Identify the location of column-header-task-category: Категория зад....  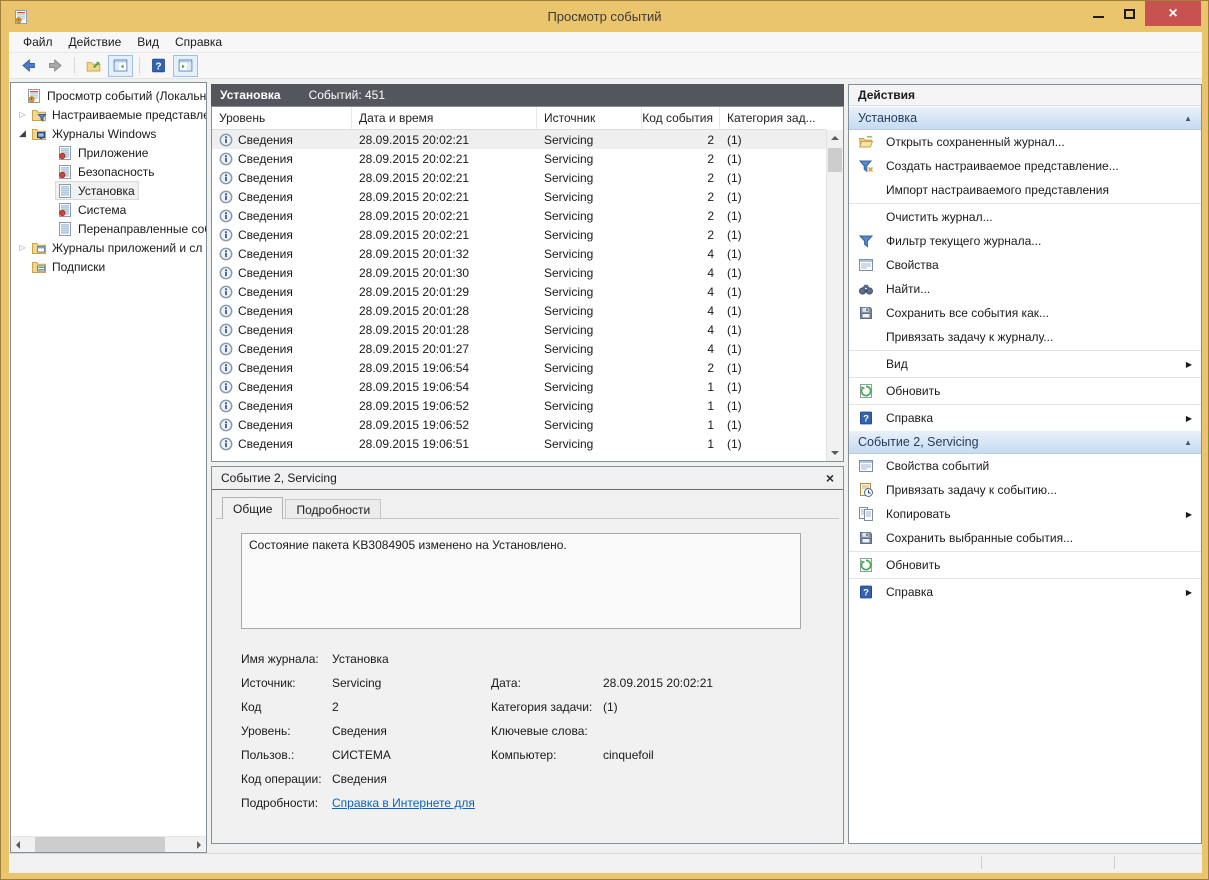
(773, 118).